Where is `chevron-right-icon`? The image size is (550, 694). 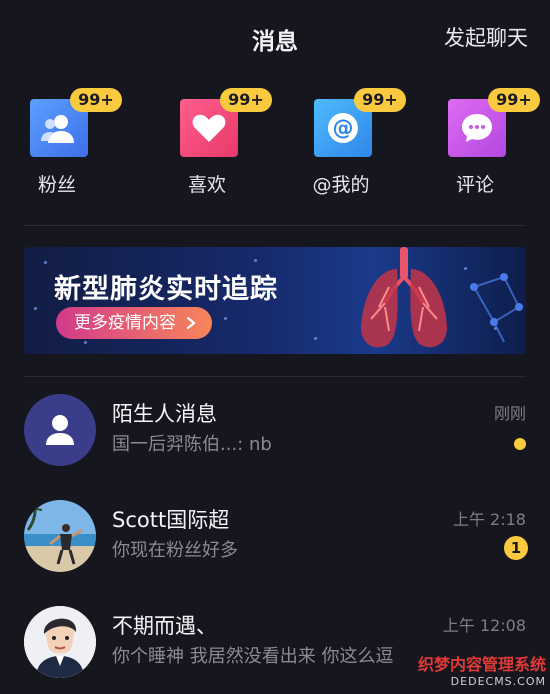 chevron-right-icon is located at coordinates (191, 323).